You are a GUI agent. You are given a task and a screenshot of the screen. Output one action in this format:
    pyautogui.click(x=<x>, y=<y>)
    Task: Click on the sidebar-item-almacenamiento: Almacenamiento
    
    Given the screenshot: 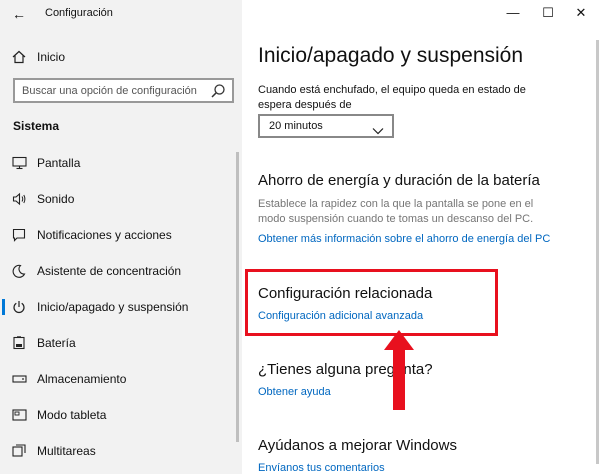 What is the action you would take?
    pyautogui.click(x=121, y=379)
    